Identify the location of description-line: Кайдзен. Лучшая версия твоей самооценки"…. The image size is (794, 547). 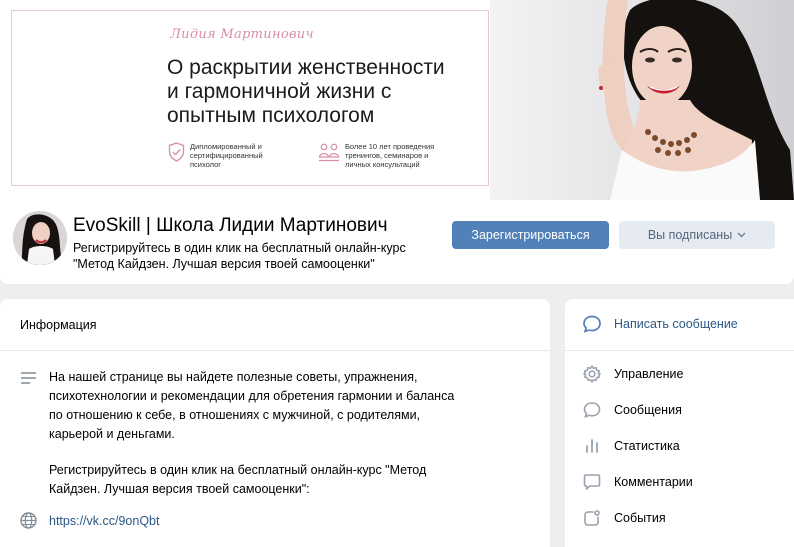
(179, 489).